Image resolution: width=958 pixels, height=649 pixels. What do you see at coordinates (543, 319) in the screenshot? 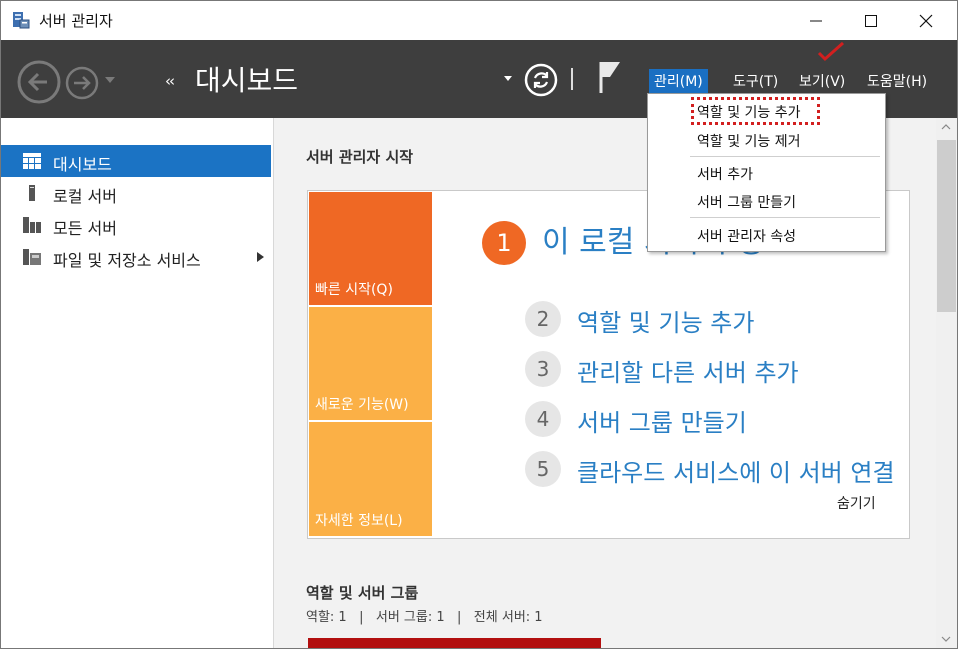
I see `step-number: 2` at bounding box center [543, 319].